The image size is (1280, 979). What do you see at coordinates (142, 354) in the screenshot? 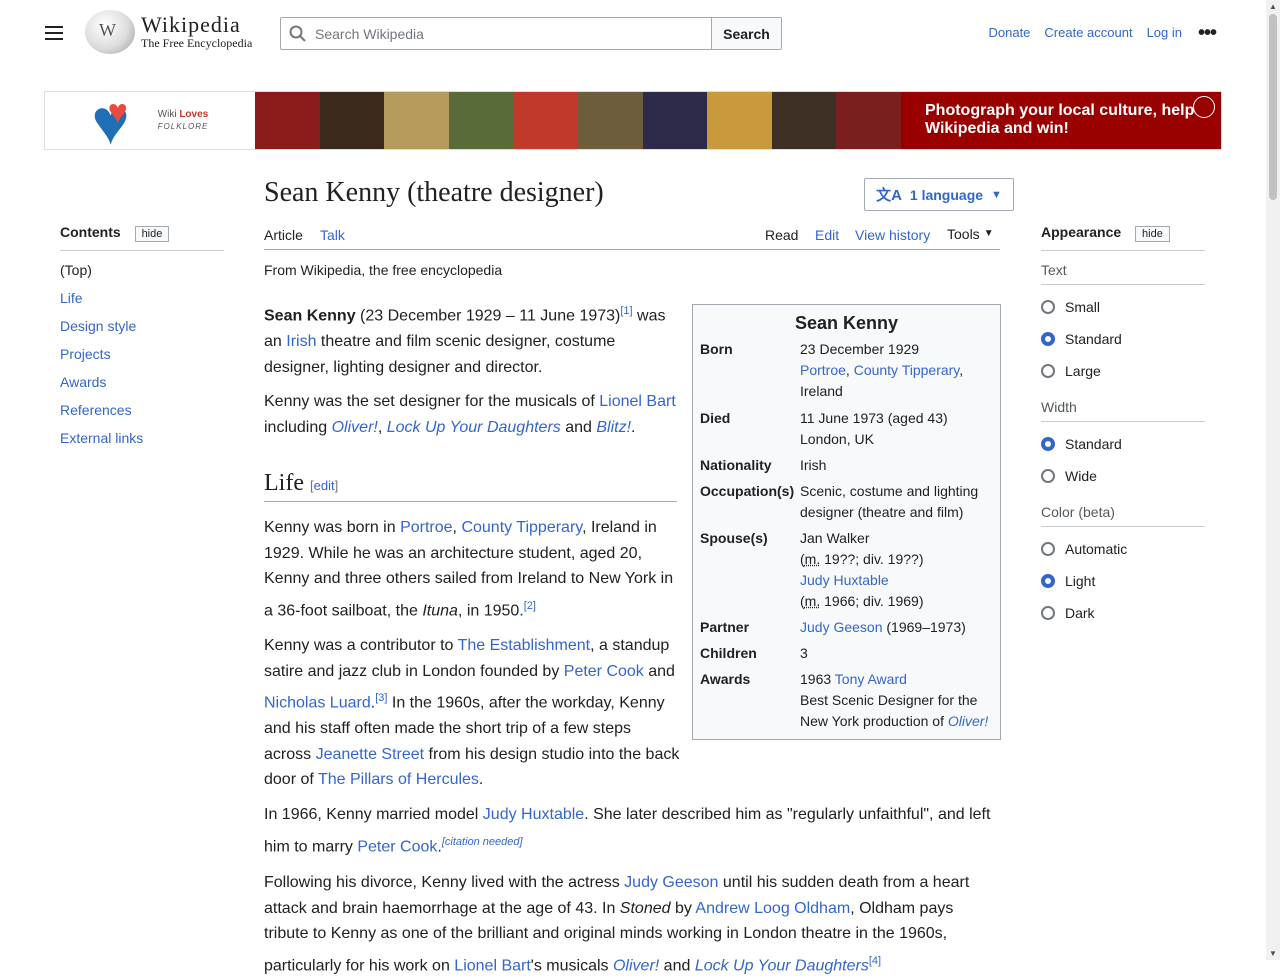
I see `toc-item-projects: Projects` at bounding box center [142, 354].